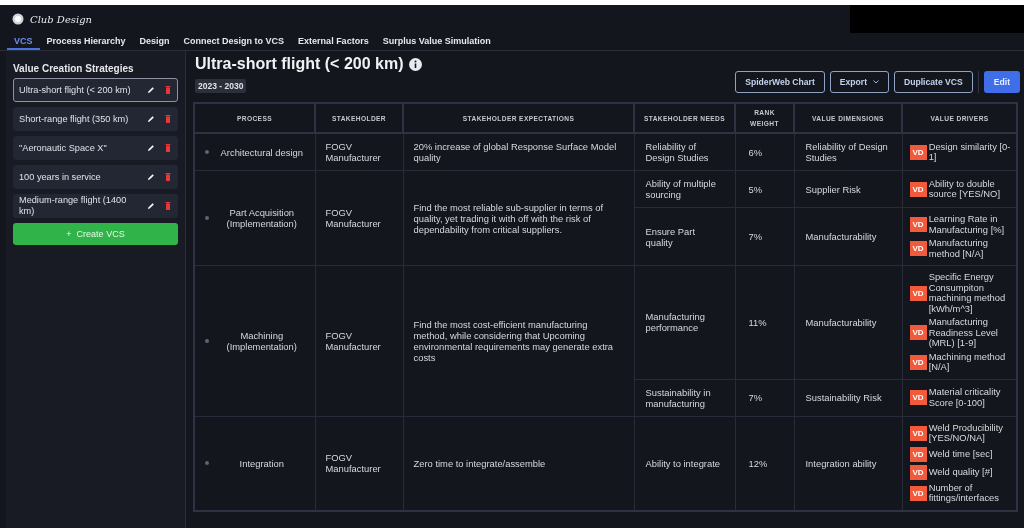 The width and height of the screenshot is (1024, 528). I want to click on app-title: Club Design, so click(61, 19).